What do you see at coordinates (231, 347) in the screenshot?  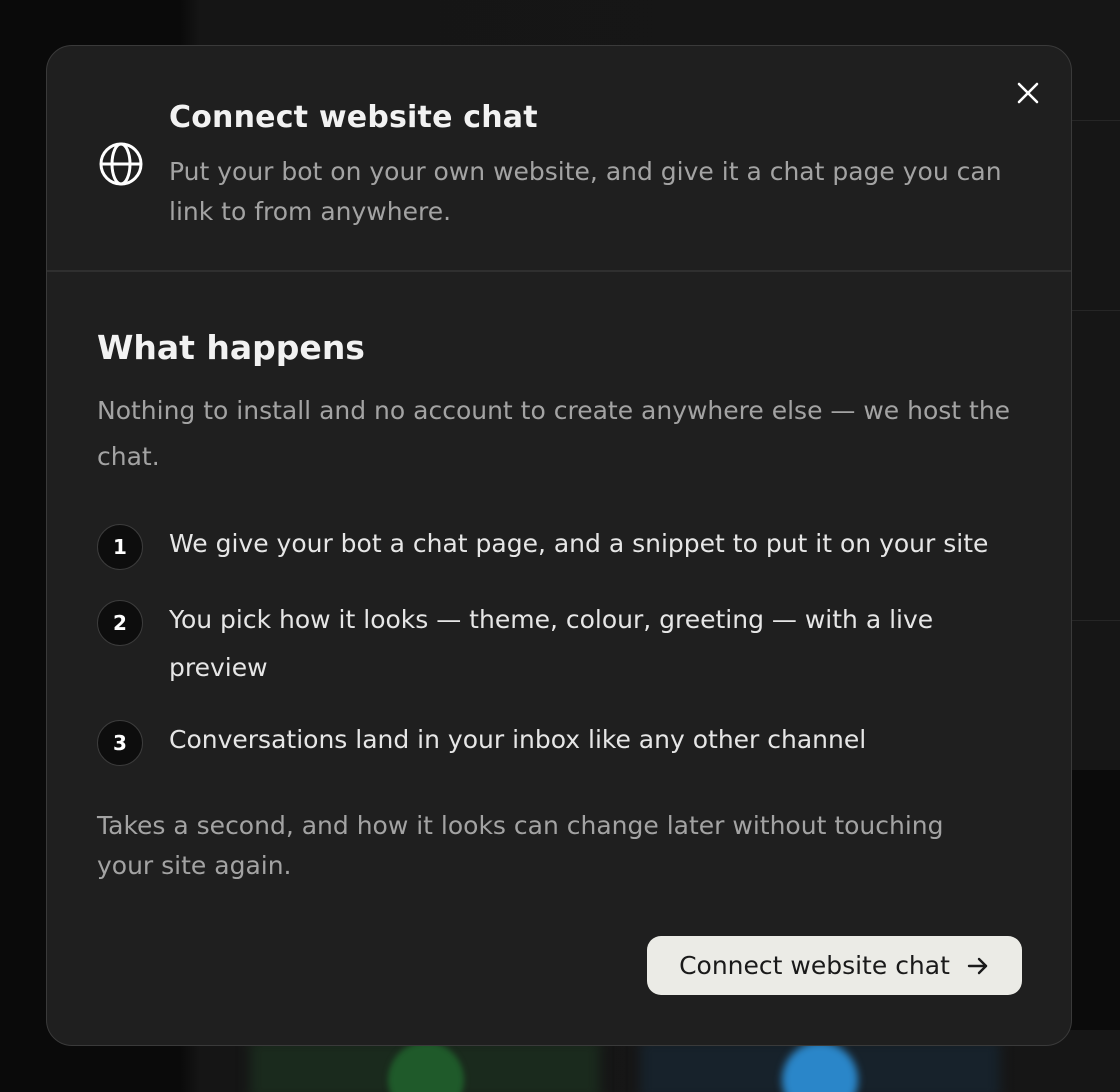 I see `section-title: What happens` at bounding box center [231, 347].